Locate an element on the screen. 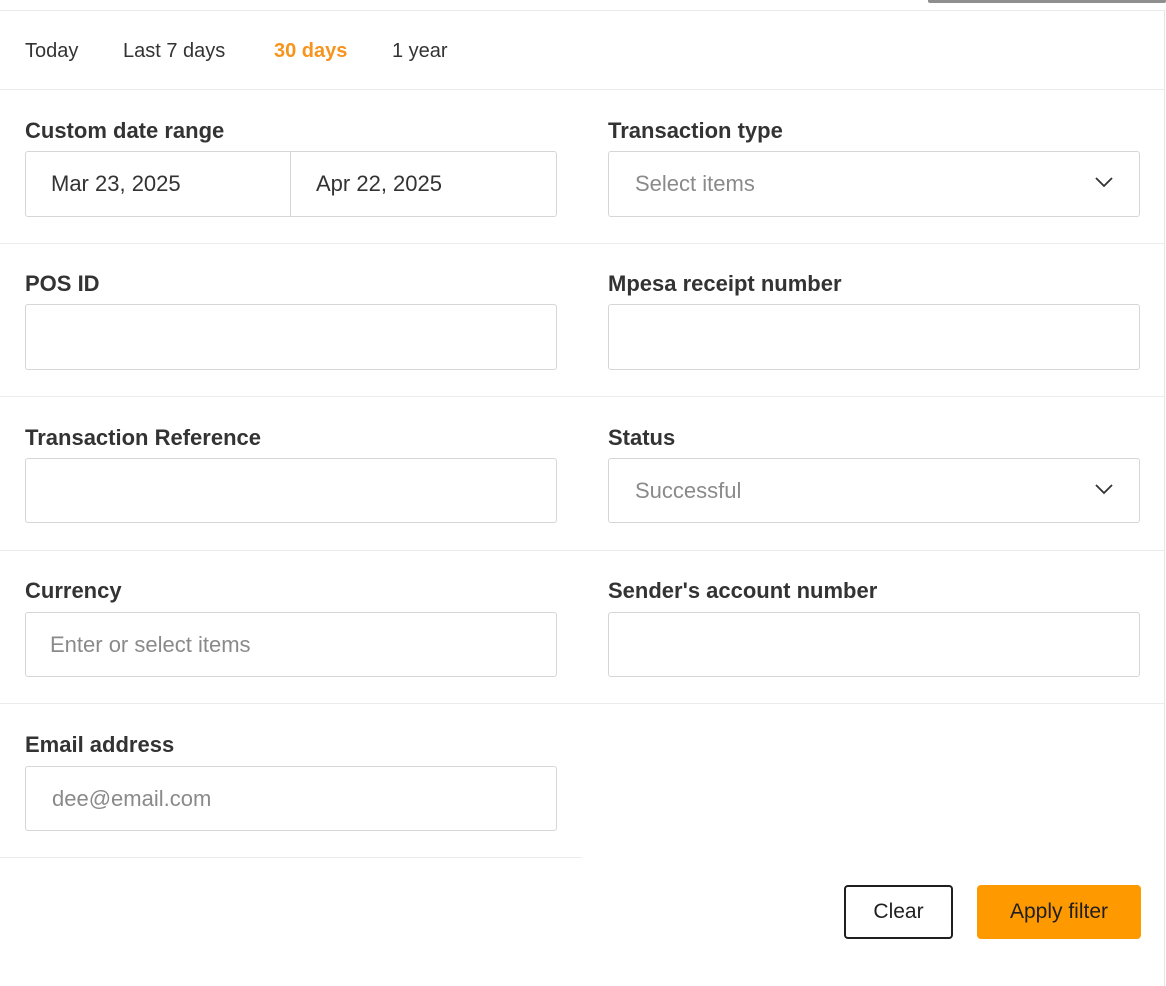  drawer-handle is located at coordinates (1047, 1).